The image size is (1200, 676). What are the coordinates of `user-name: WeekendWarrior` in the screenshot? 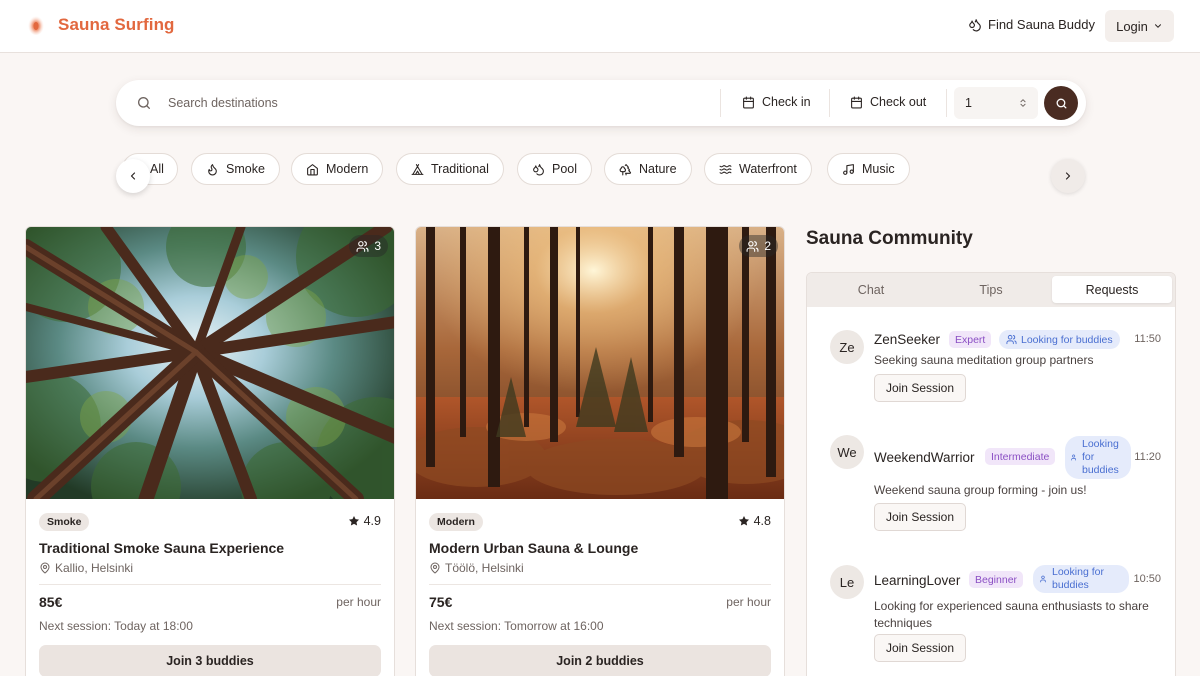 It's located at (924, 457).